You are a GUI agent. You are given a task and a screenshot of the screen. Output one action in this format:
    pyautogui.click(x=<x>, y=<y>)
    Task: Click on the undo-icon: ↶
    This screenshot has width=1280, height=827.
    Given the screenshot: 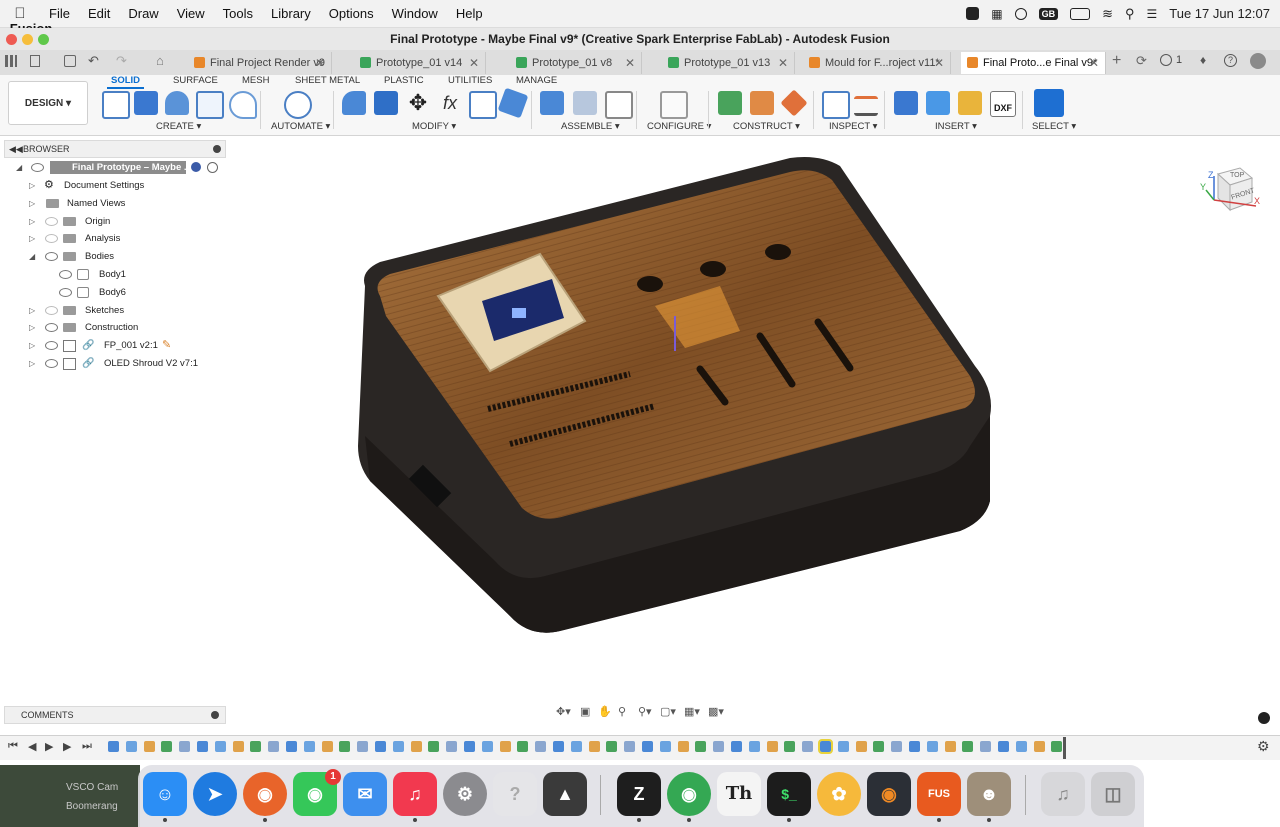 What is the action you would take?
    pyautogui.click(x=93, y=61)
    